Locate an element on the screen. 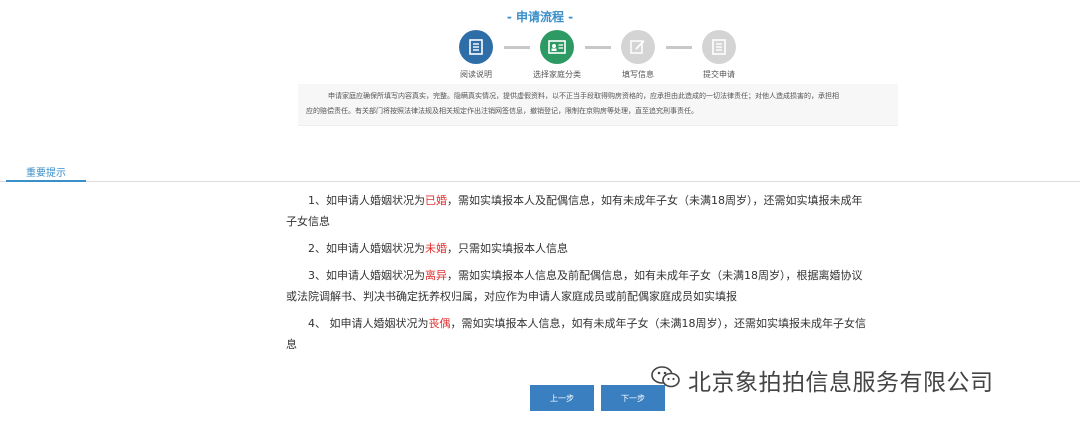 Image resolution: width=1080 pixels, height=428 pixels. step-fill-info: 填写信息 is located at coordinates (638, 55).